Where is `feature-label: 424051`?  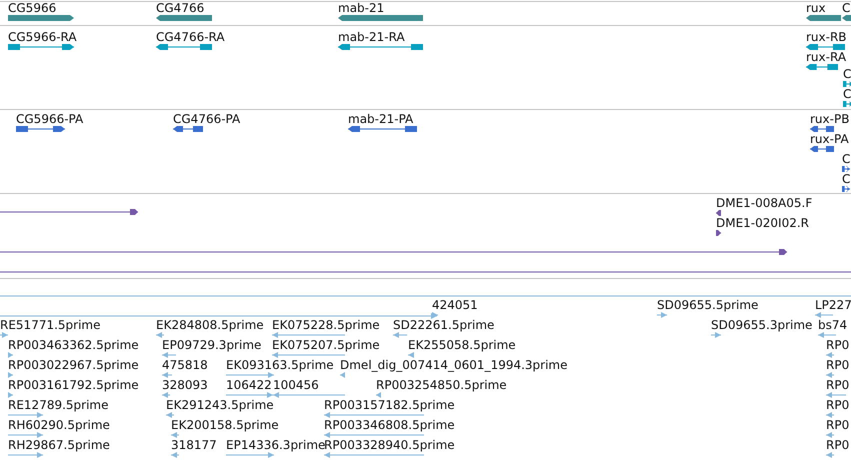
feature-label: 424051 is located at coordinates (455, 305).